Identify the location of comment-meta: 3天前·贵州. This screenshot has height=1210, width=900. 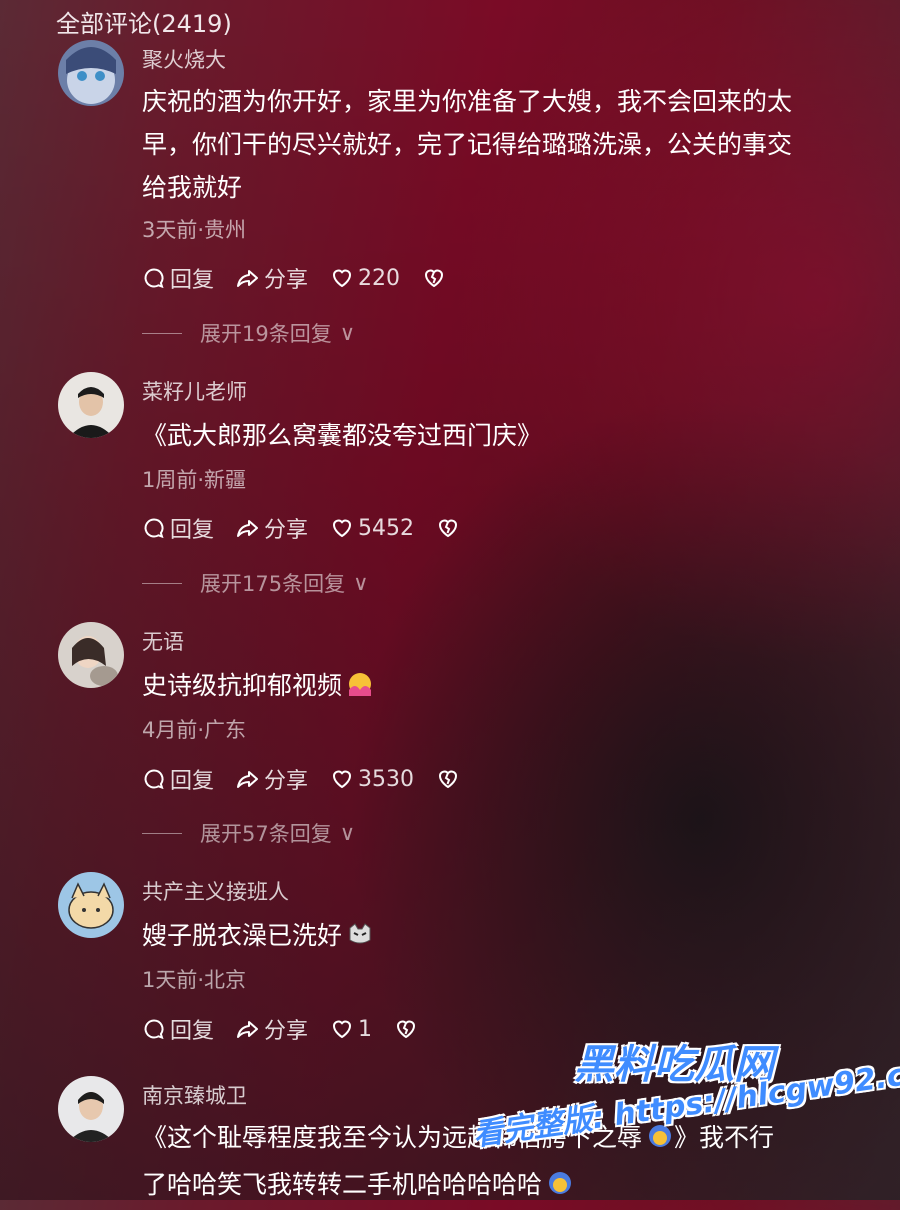
(194, 230).